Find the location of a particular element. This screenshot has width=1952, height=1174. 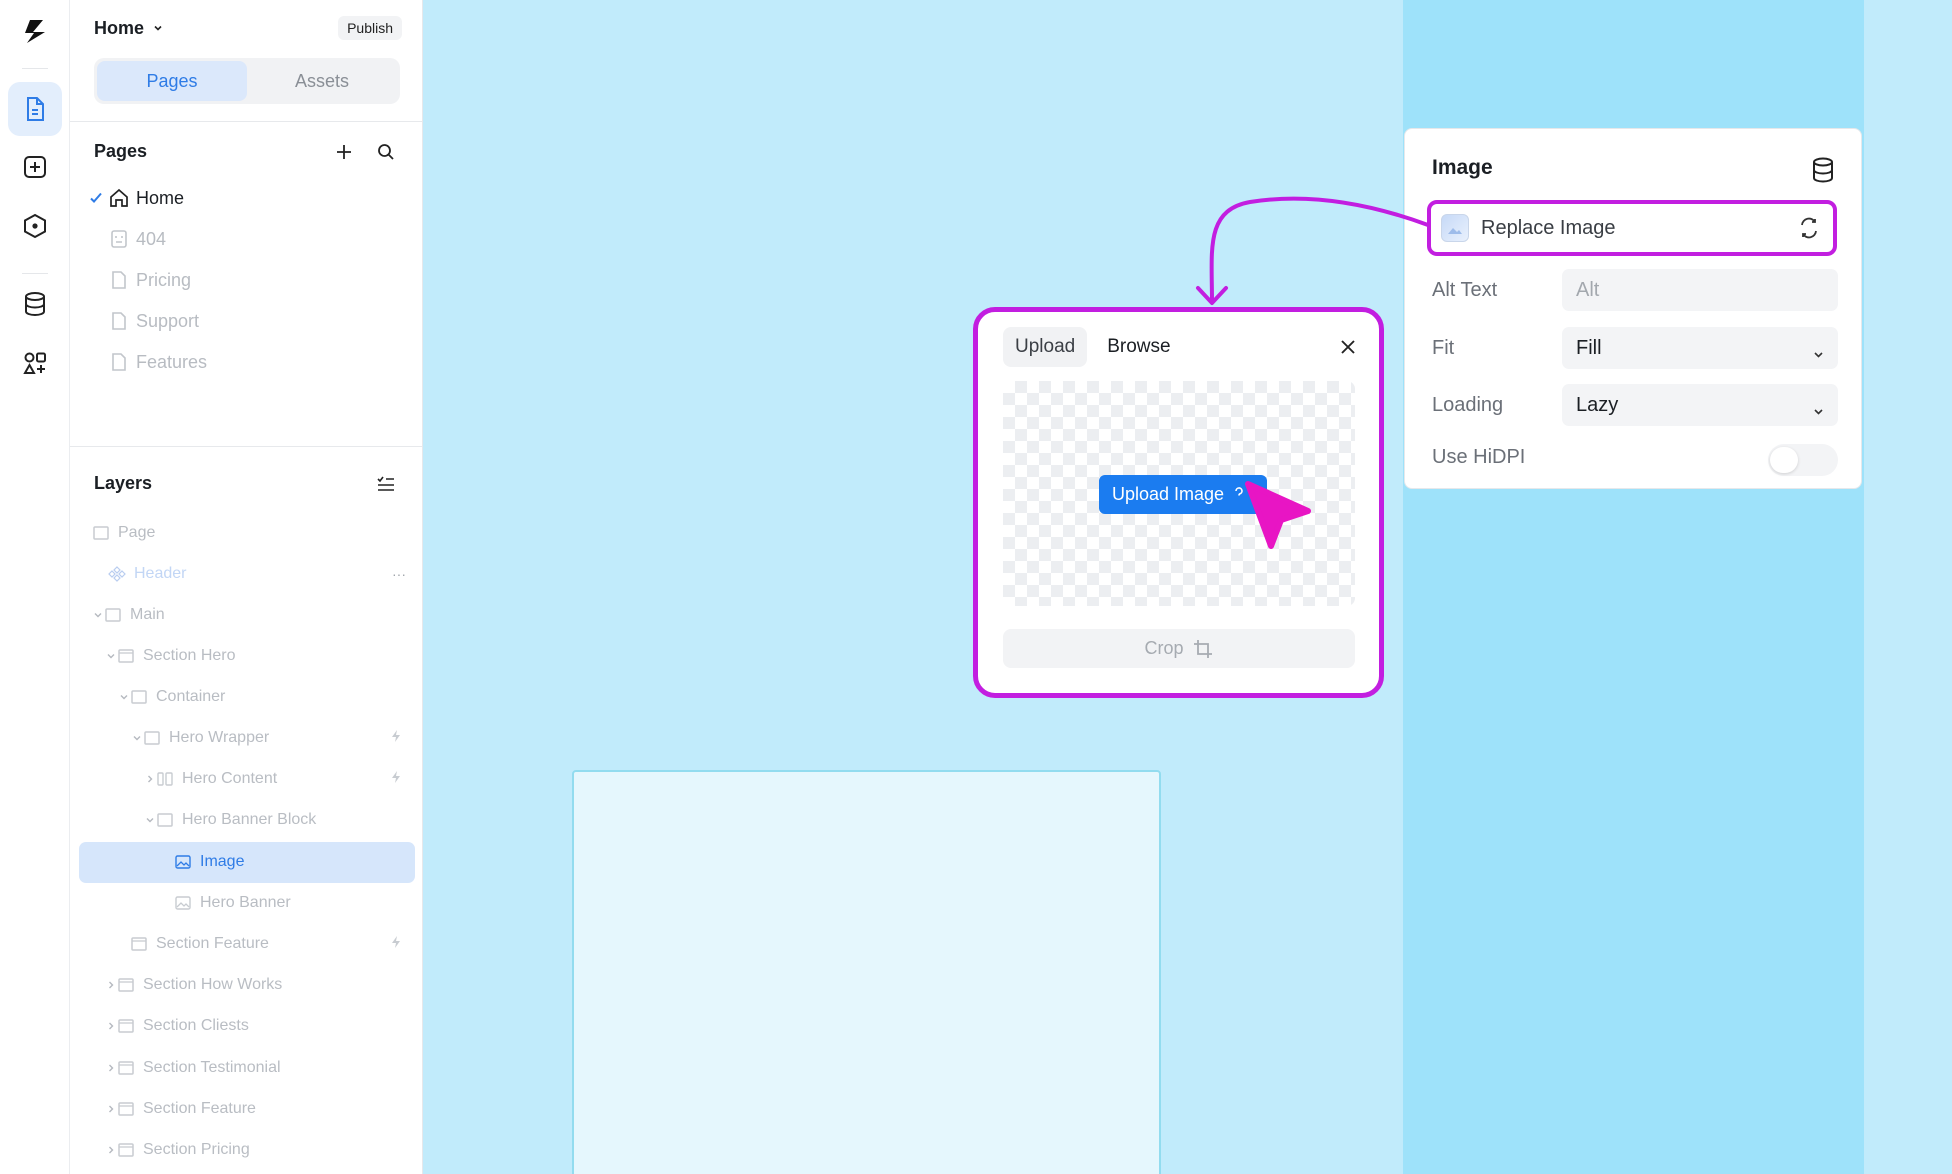

replace-image-label: Replace Image is located at coordinates (1548, 227).